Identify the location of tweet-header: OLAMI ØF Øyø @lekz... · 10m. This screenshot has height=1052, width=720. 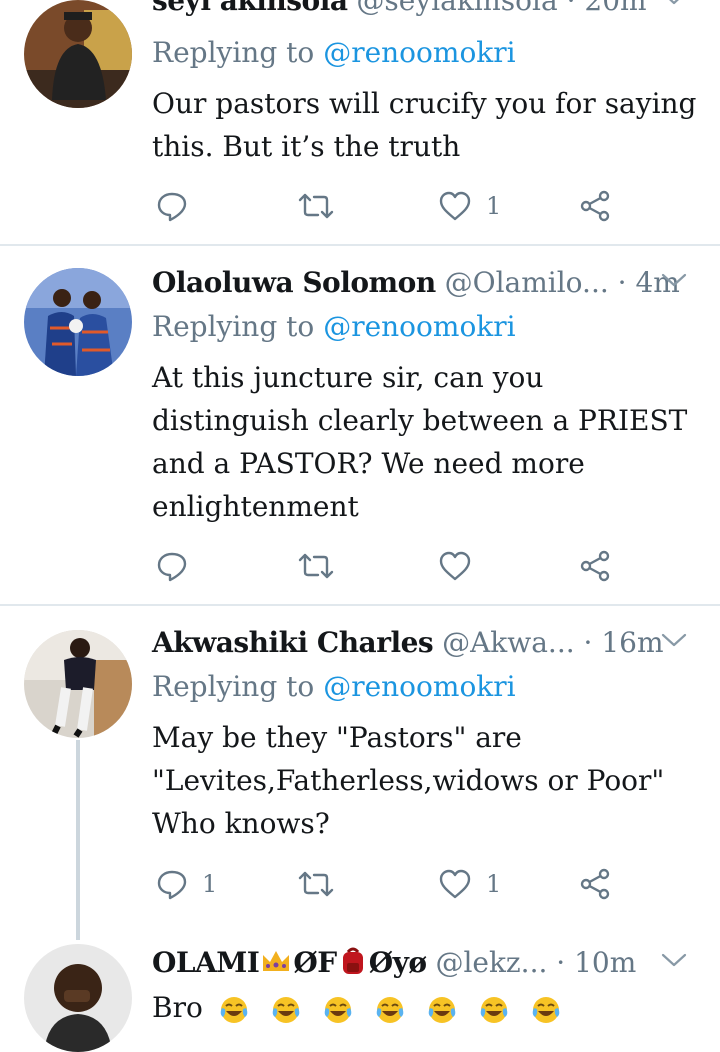
(426, 968).